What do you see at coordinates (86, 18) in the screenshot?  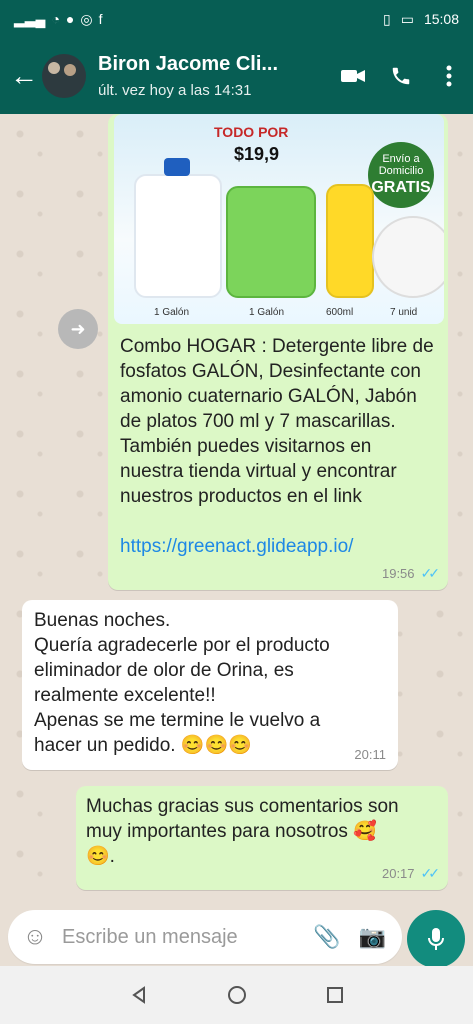 I see `instagram-icon: ◎` at bounding box center [86, 18].